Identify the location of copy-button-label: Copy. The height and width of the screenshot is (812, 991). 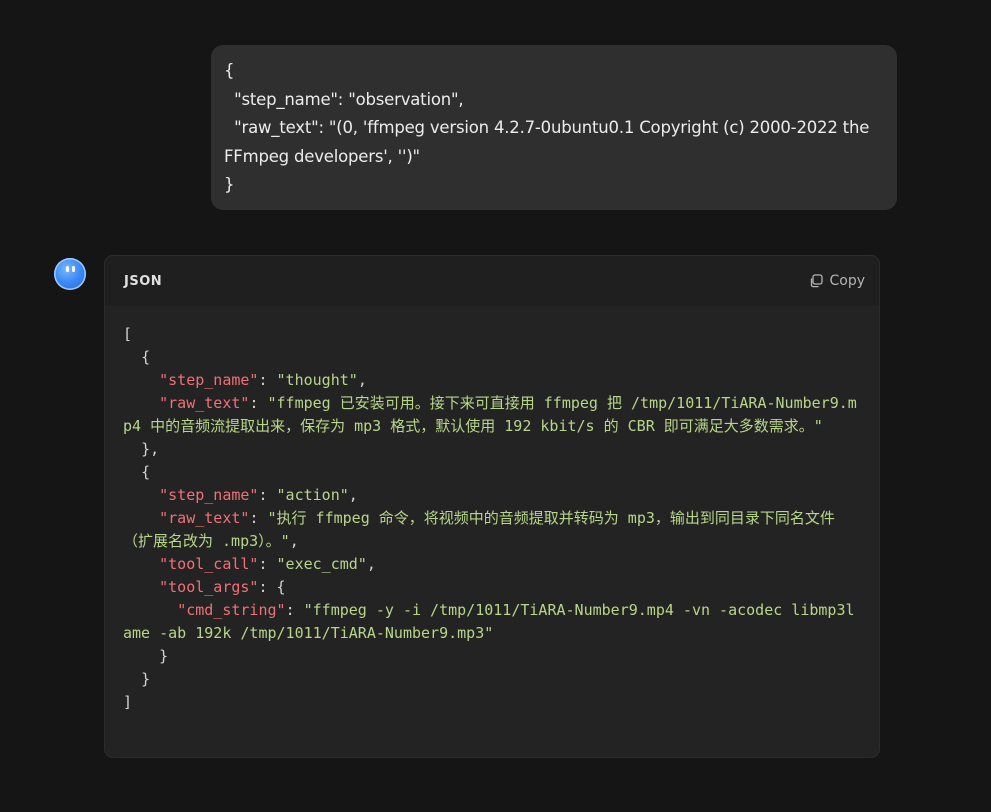
(847, 281).